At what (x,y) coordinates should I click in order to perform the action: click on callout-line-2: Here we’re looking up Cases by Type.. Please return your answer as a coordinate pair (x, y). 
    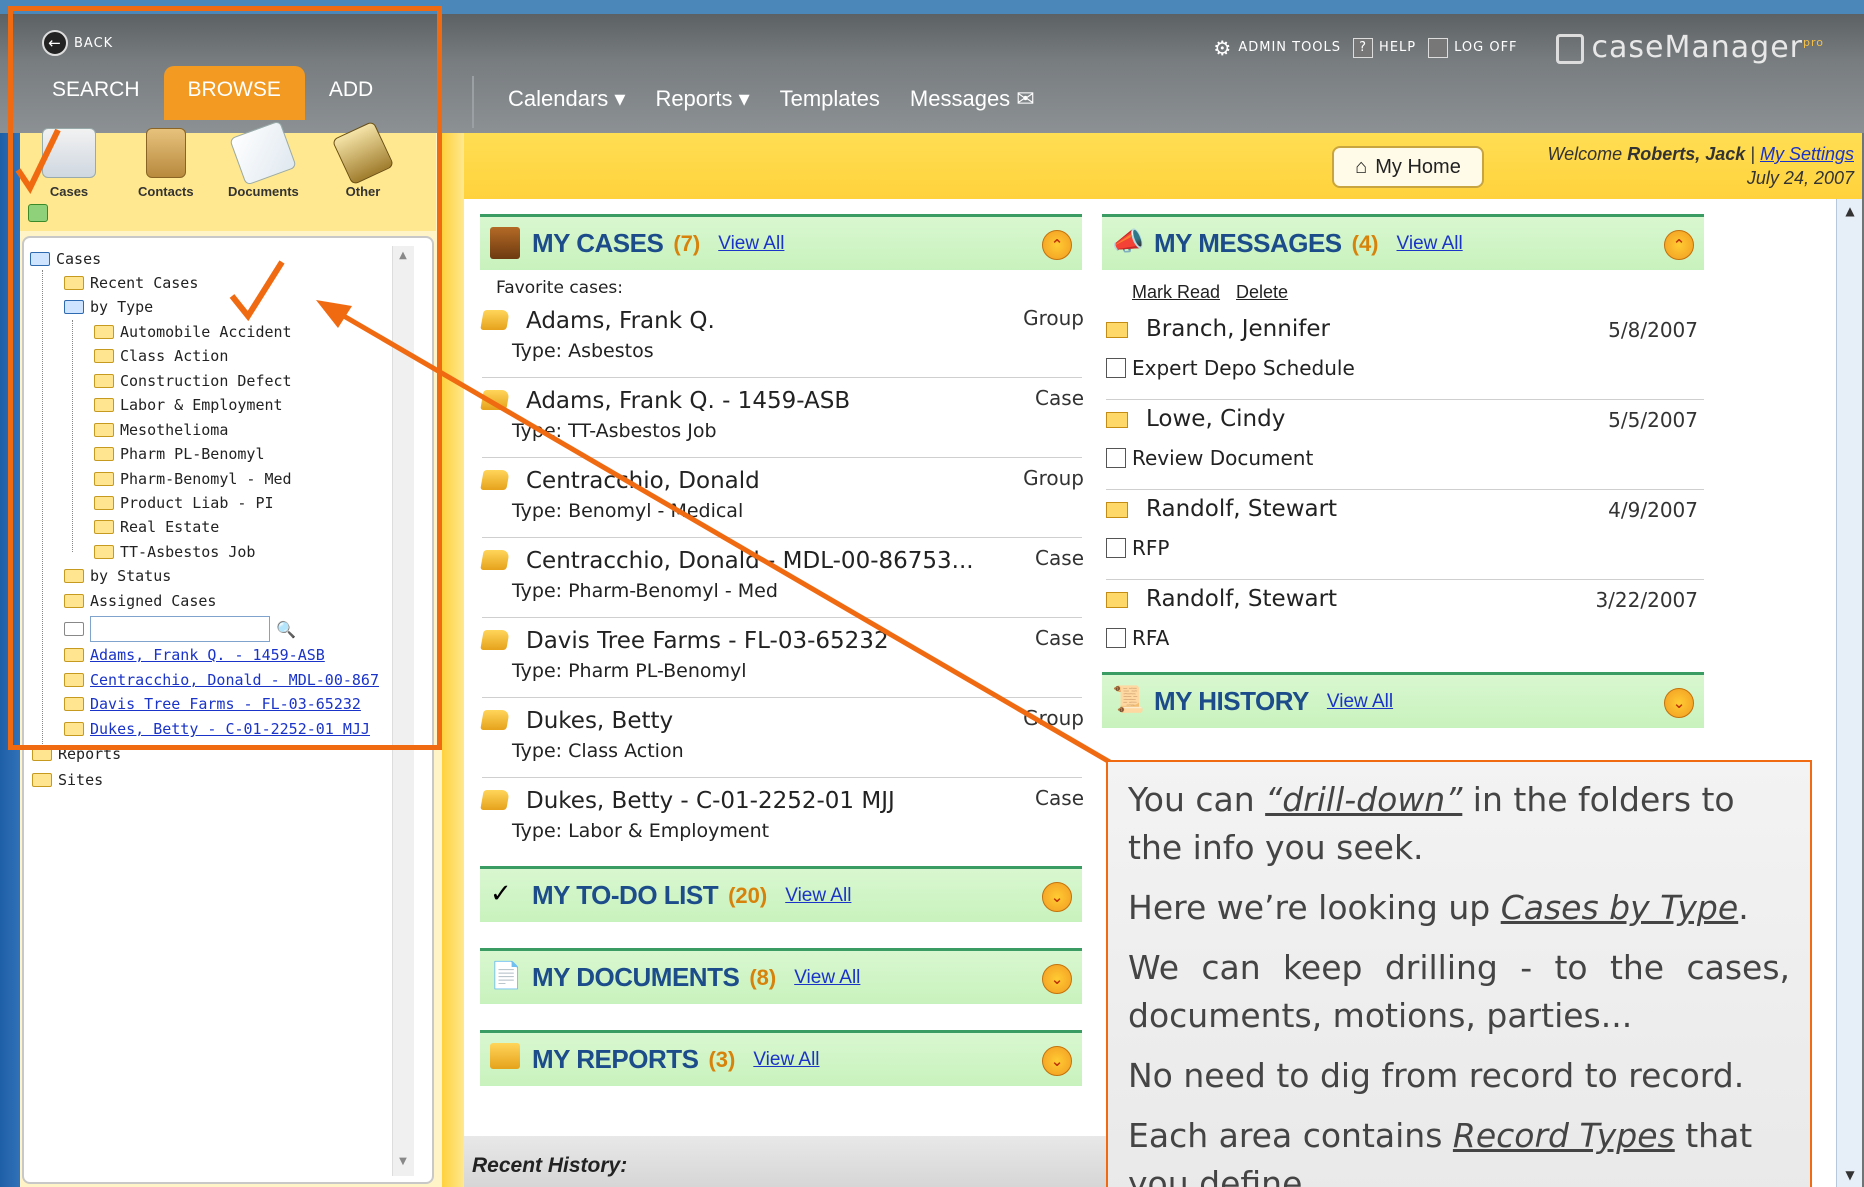
    Looking at the image, I should click on (1459, 908).